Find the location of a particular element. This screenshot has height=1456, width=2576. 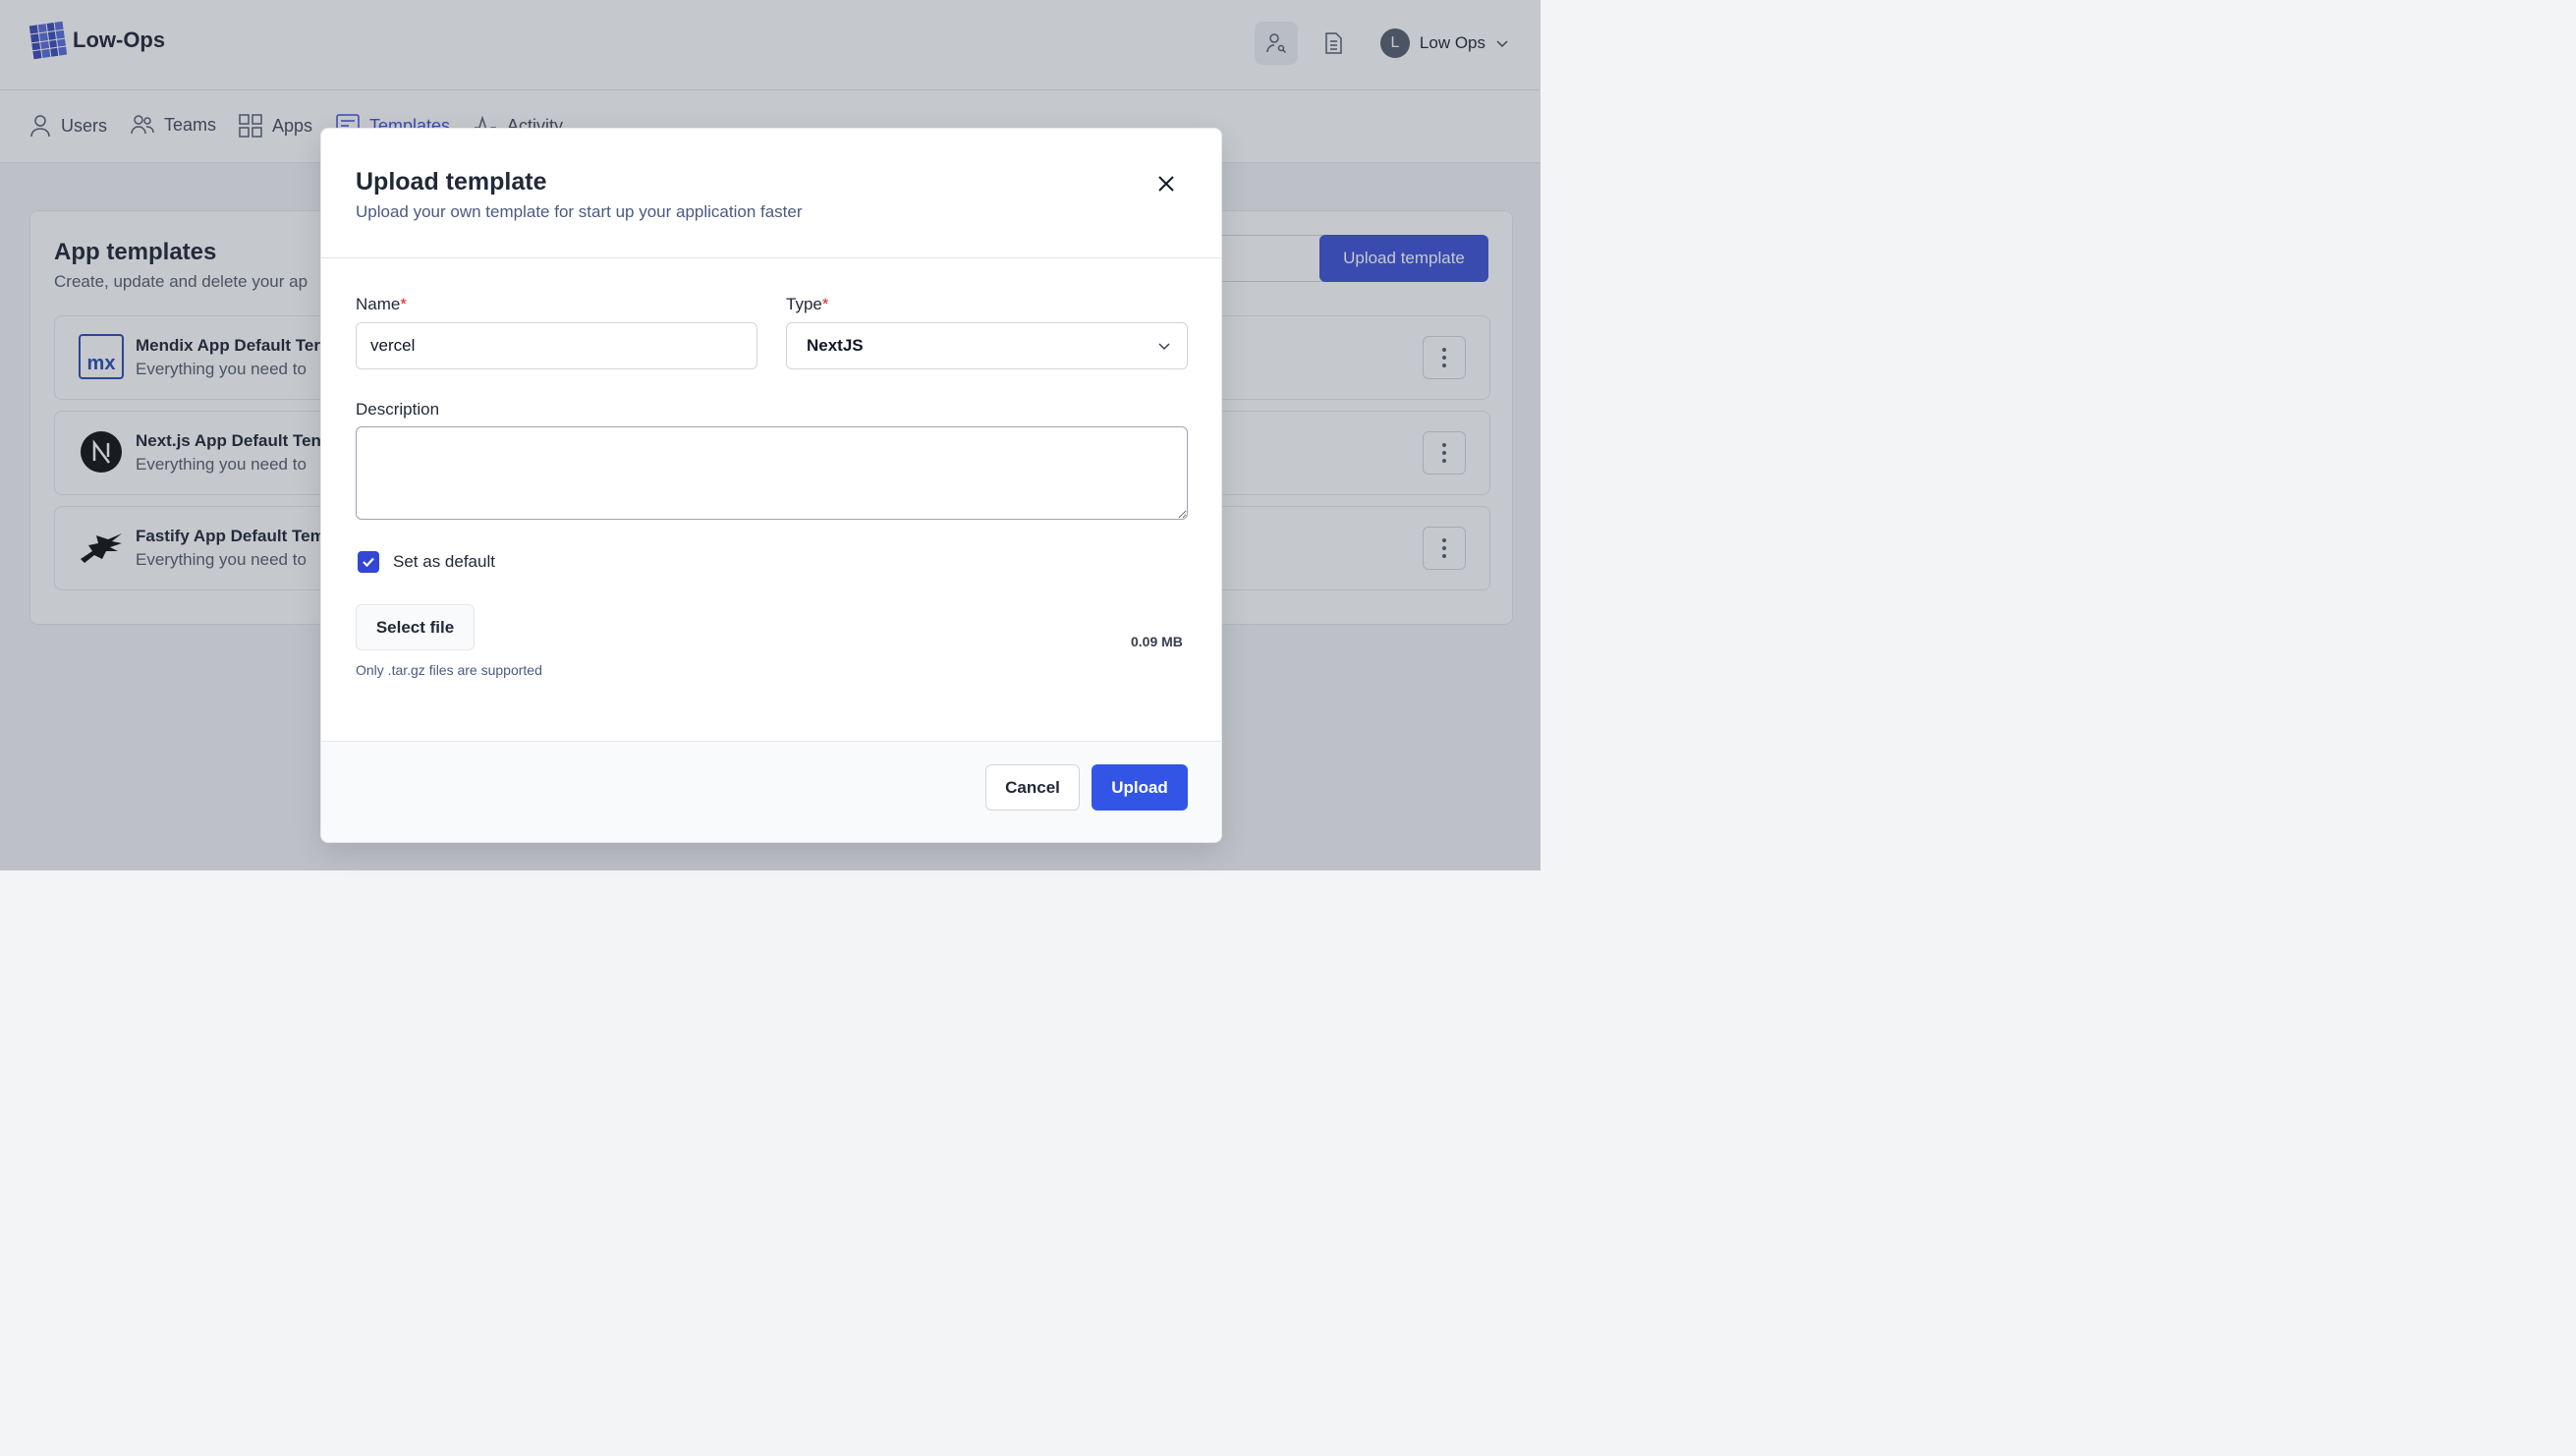

type-selected-value: NextJS is located at coordinates (835, 345).